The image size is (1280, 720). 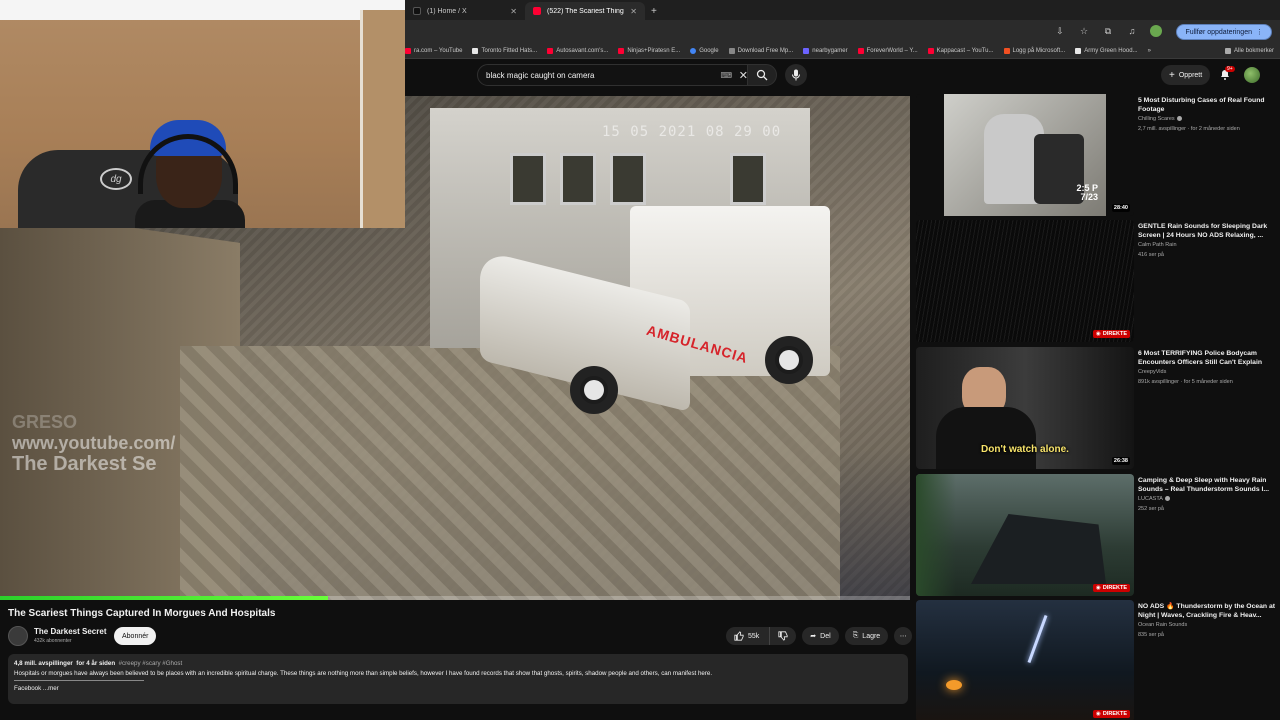 I want to click on subscribe-button: Abonnér, so click(x=135, y=636).